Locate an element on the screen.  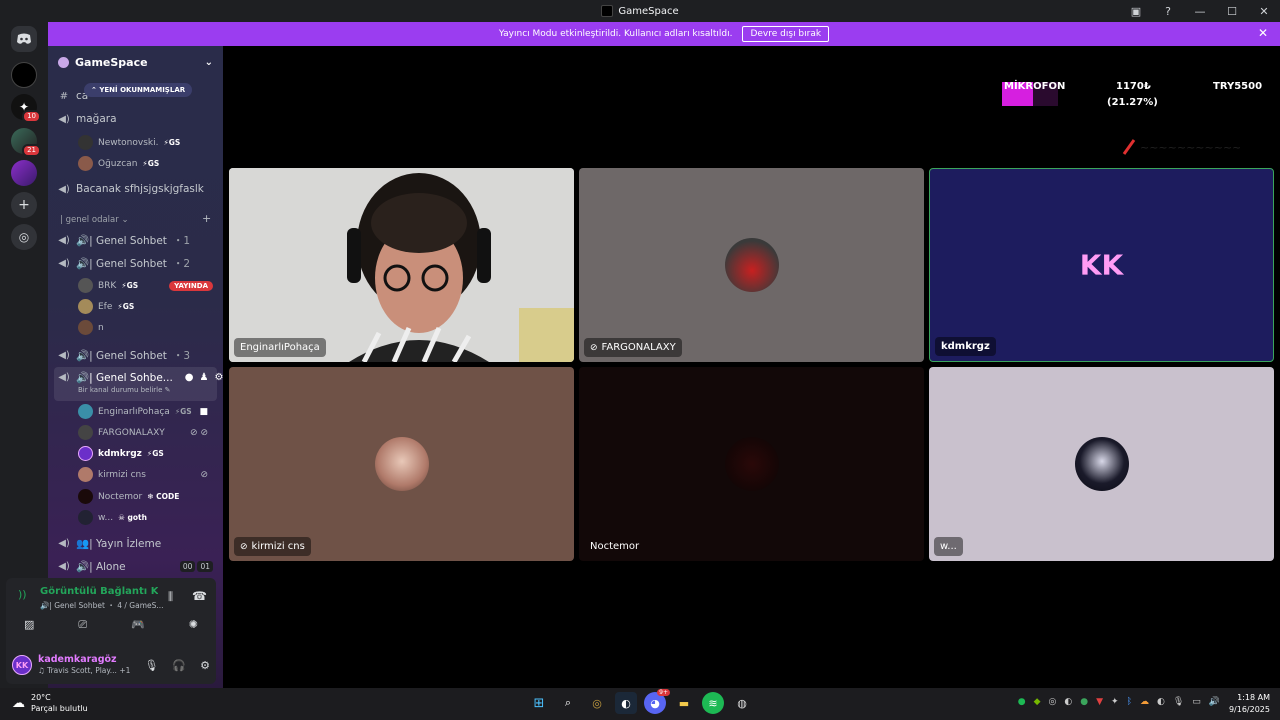
start-button: ⊞ is located at coordinates (539, 703).